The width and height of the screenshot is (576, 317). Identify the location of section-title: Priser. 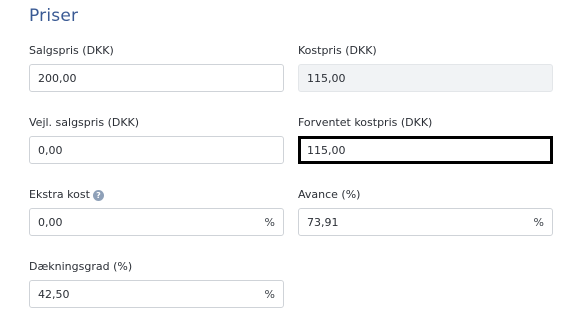
(54, 16).